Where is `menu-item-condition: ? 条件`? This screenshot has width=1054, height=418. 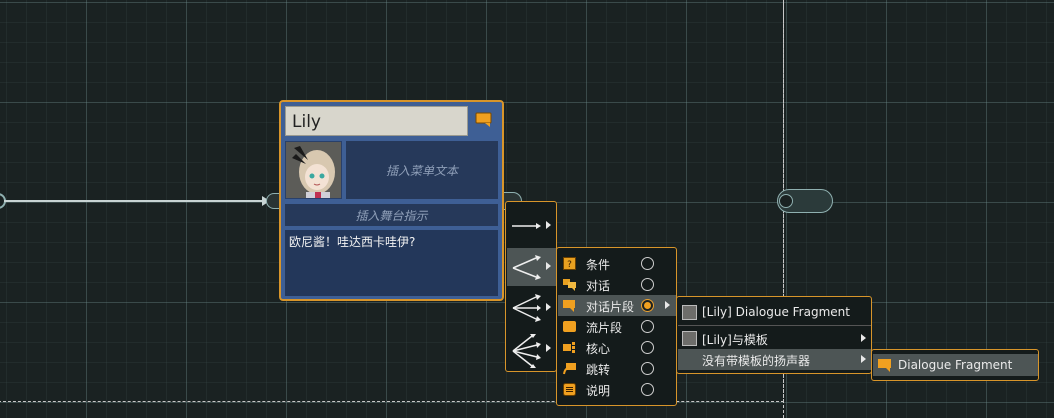 menu-item-condition: ? 条件 is located at coordinates (617, 263).